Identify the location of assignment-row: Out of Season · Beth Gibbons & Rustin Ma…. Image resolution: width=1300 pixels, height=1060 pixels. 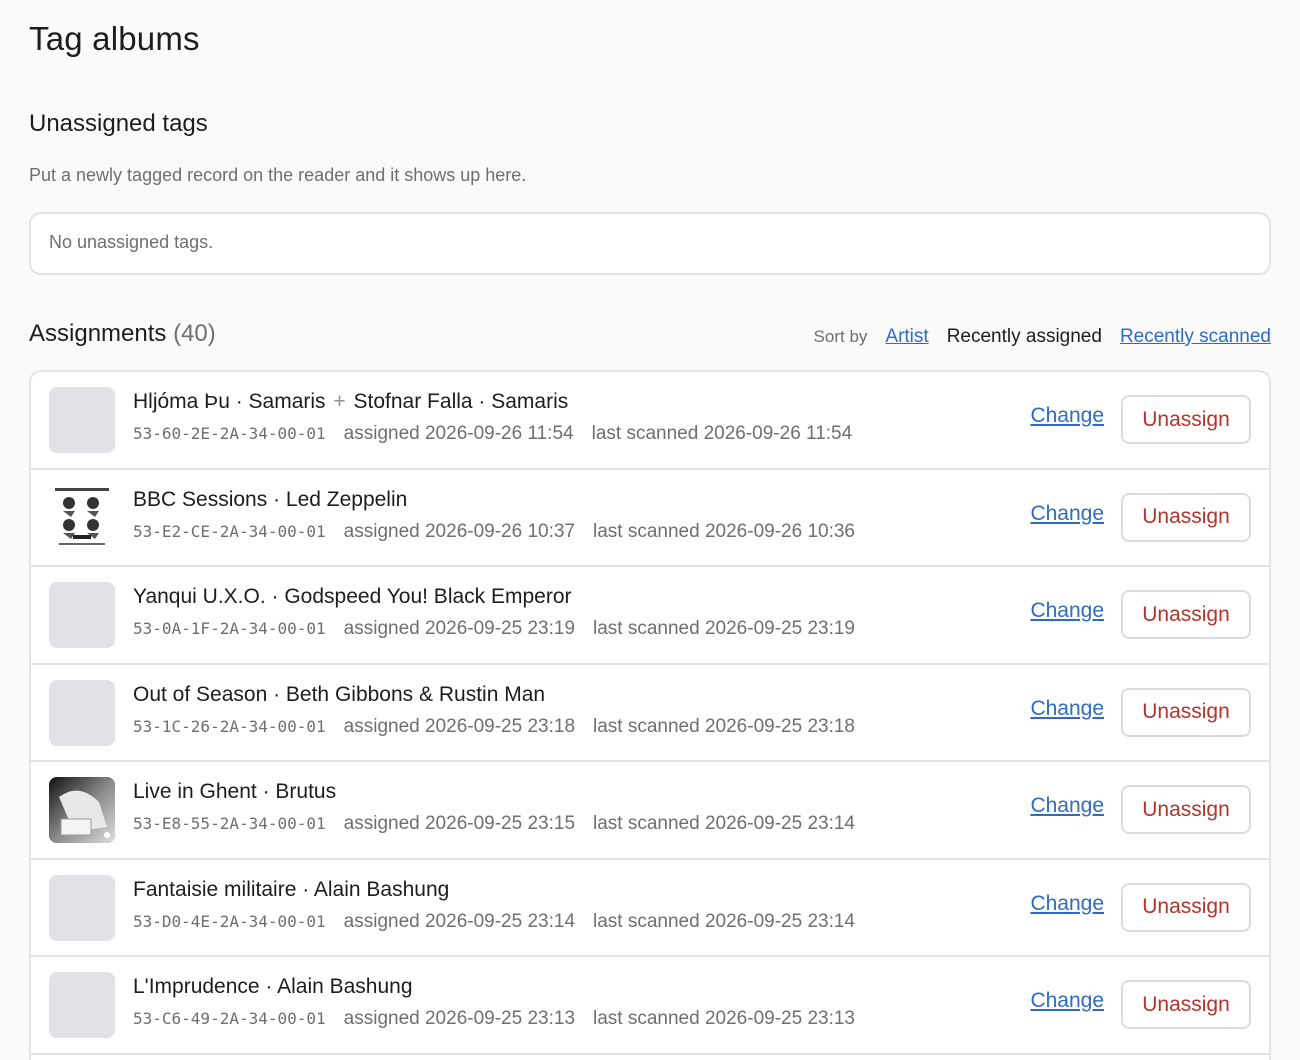
(650, 713).